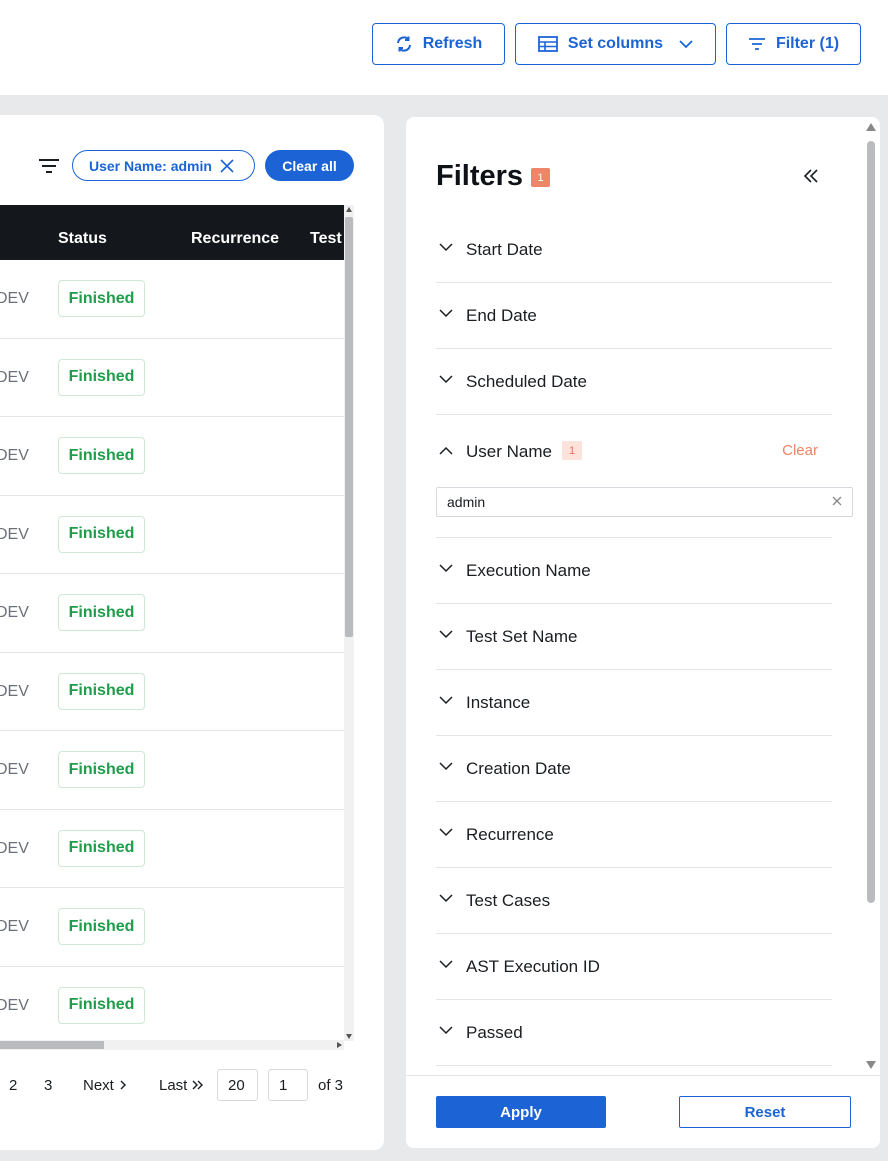 The width and height of the screenshot is (888, 1161). I want to click on double-chevron-right-icon, so click(198, 1085).